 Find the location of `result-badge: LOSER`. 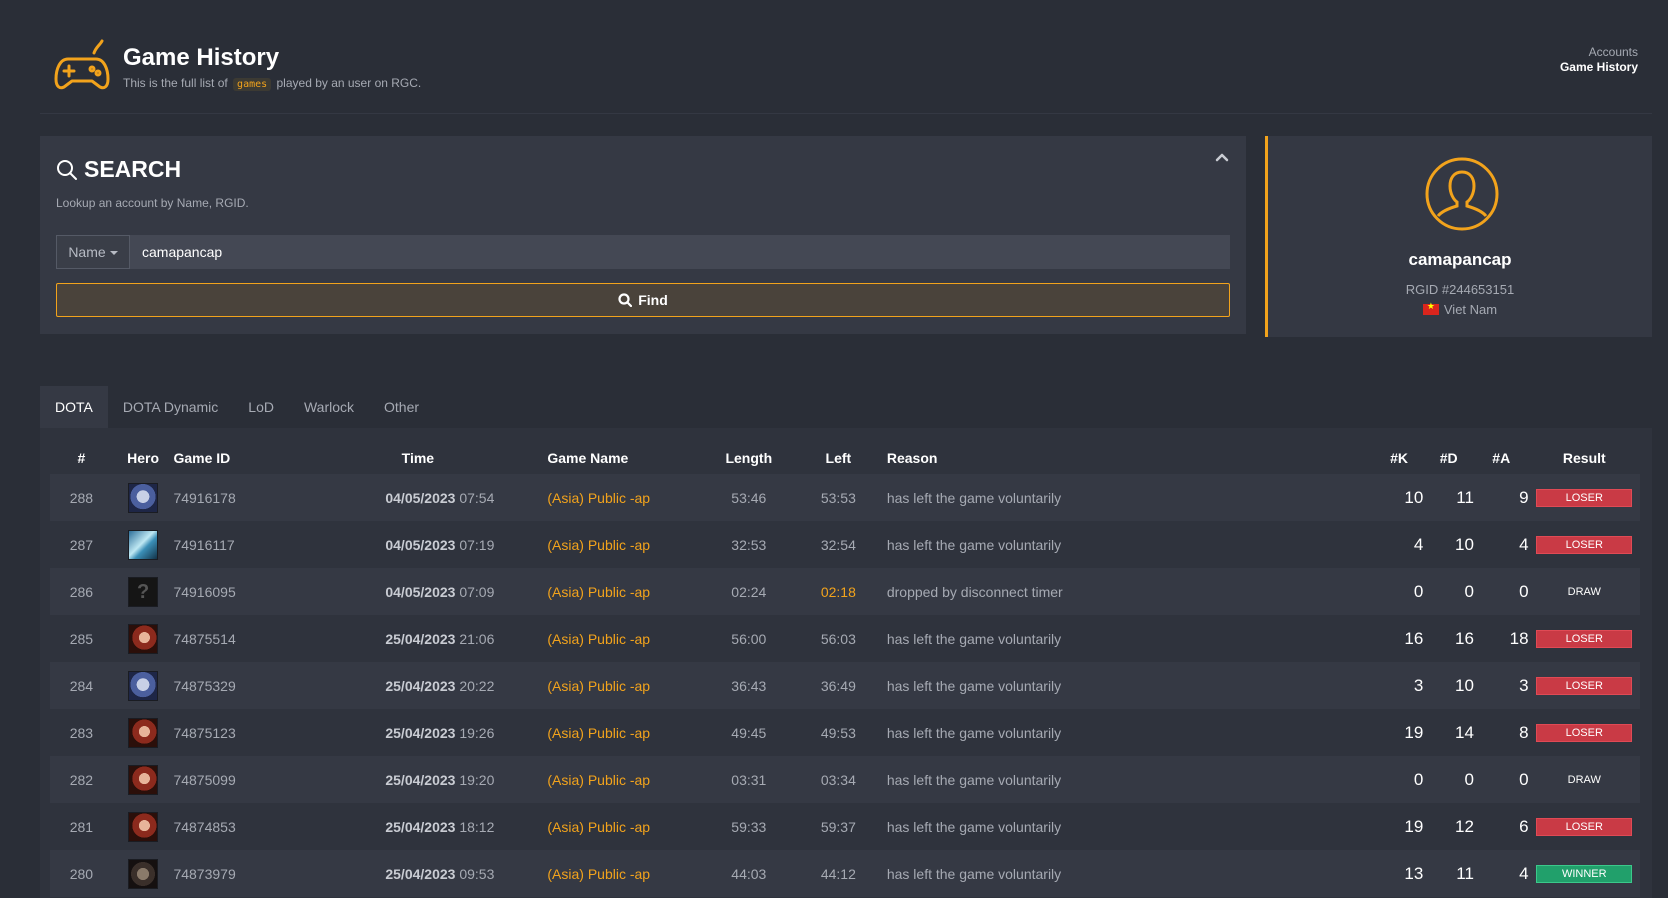

result-badge: LOSER is located at coordinates (1584, 498).